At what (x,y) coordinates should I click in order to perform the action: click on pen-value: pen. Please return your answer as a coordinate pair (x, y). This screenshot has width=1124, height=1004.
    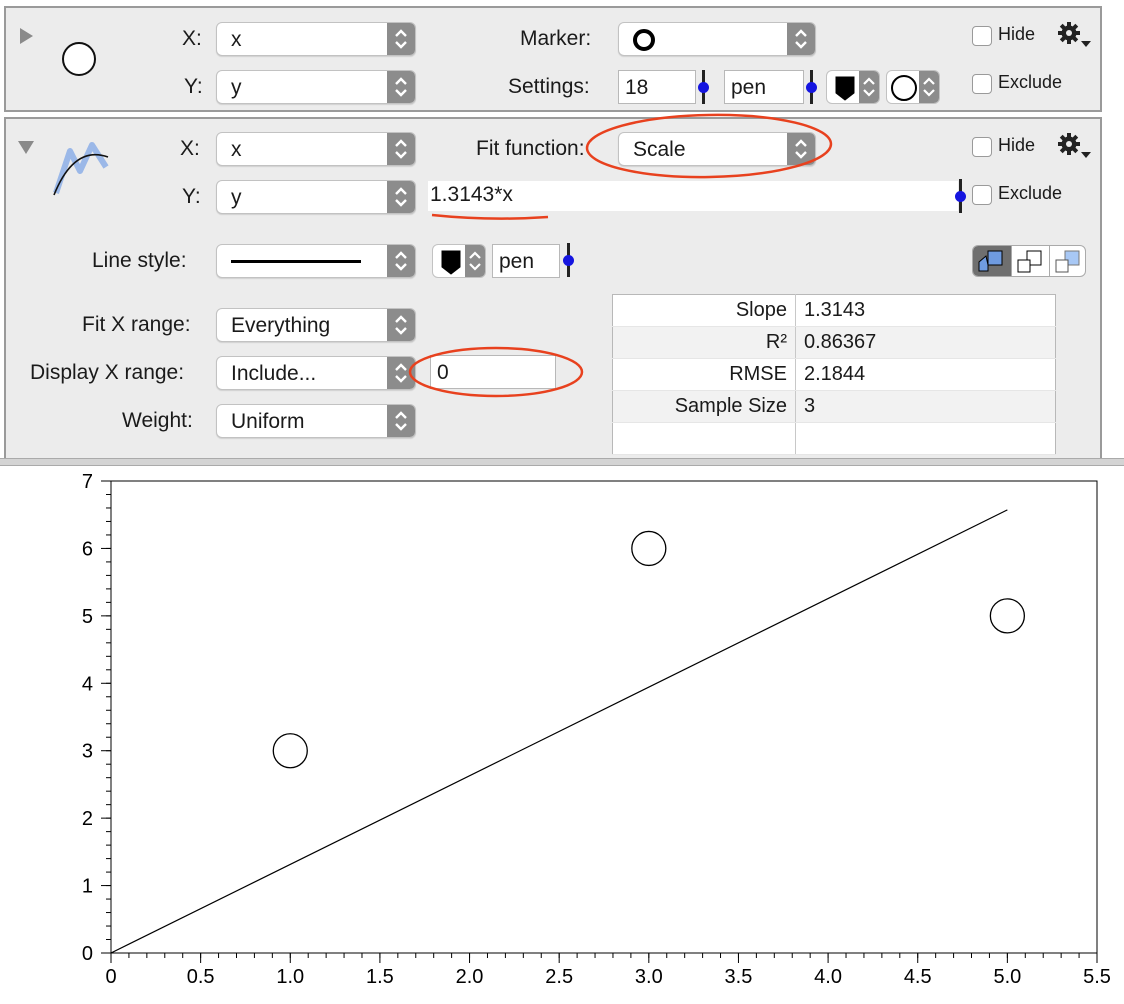
    Looking at the image, I should click on (748, 88).